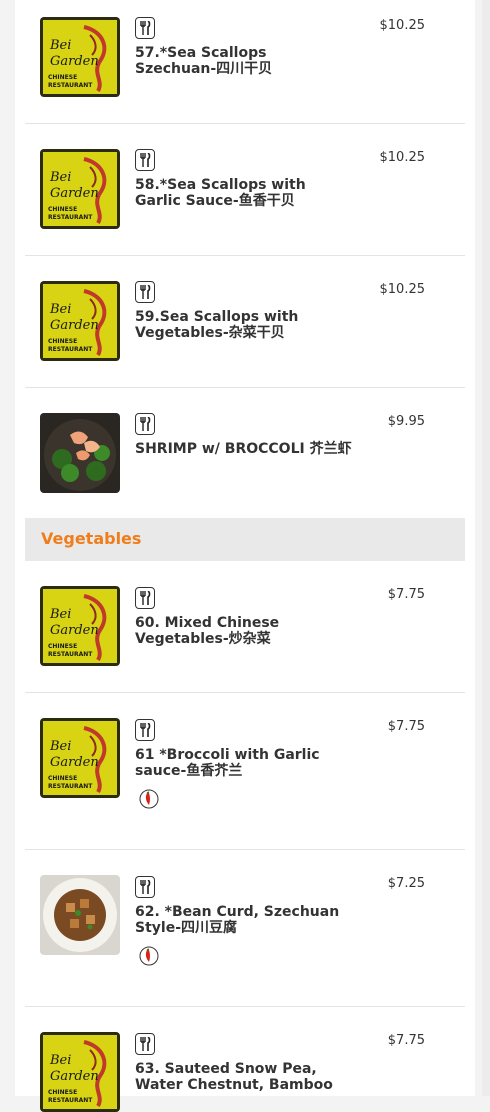 The width and height of the screenshot is (490, 1112). What do you see at coordinates (80, 453) in the screenshot?
I see `shrimp-broccoli-photo` at bounding box center [80, 453].